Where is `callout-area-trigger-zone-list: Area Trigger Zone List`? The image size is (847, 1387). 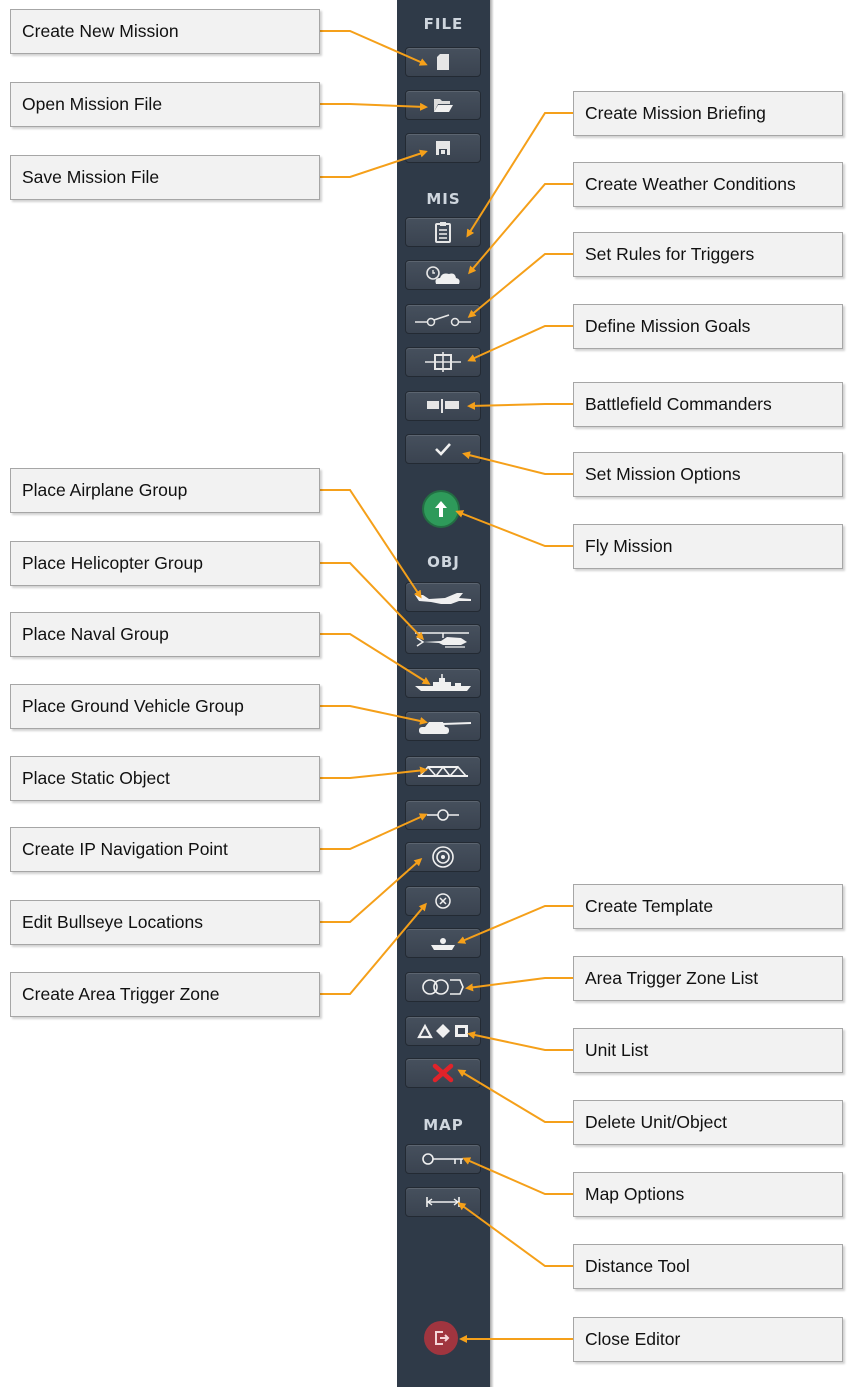
callout-area-trigger-zone-list: Area Trigger Zone List is located at coordinates (708, 978).